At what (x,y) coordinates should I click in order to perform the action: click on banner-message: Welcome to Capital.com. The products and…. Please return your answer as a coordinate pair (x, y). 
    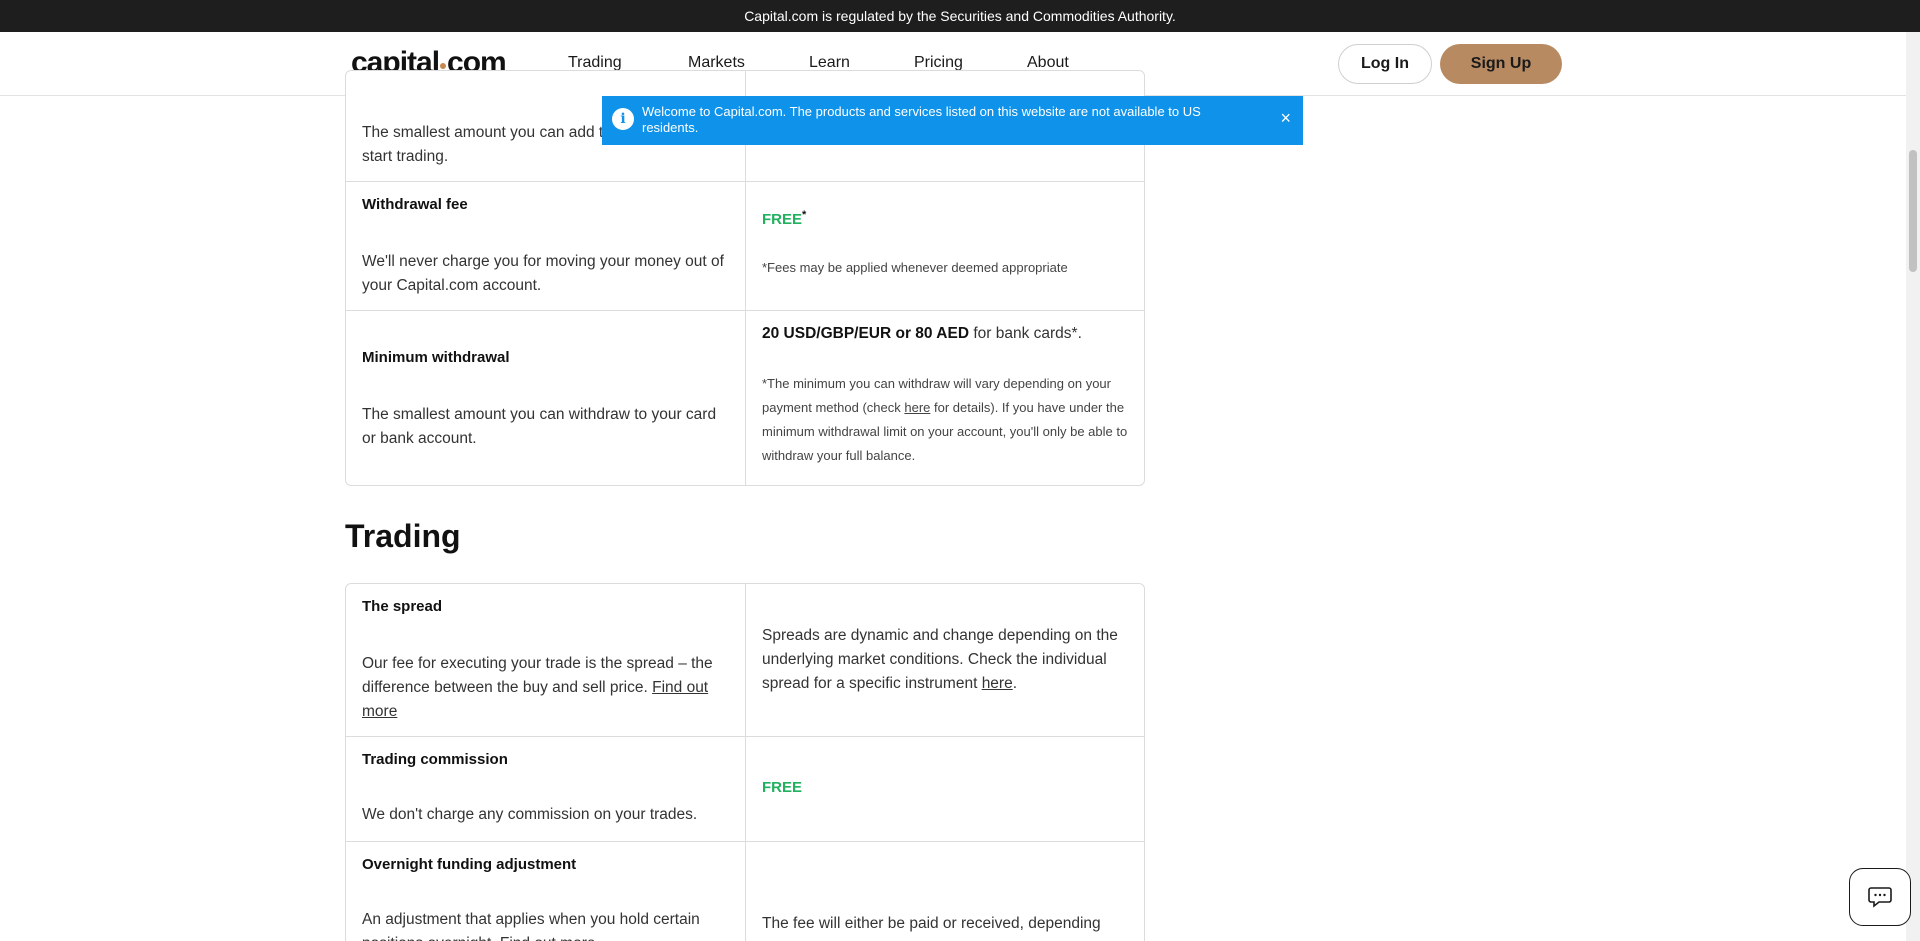
    Looking at the image, I should click on (921, 119).